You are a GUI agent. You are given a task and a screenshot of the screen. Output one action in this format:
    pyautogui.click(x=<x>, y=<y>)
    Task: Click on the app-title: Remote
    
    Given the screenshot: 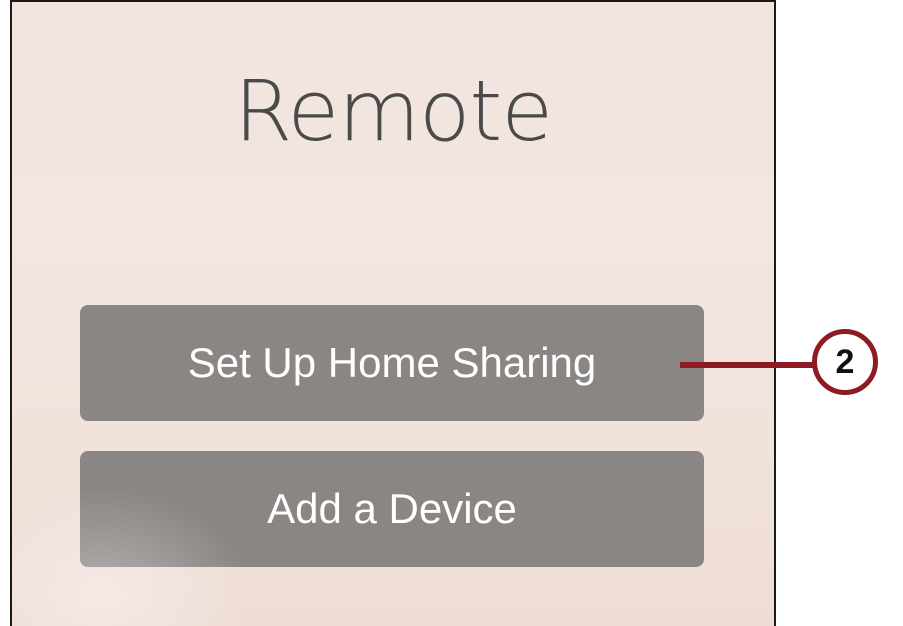 What is the action you would take?
    pyautogui.click(x=393, y=111)
    